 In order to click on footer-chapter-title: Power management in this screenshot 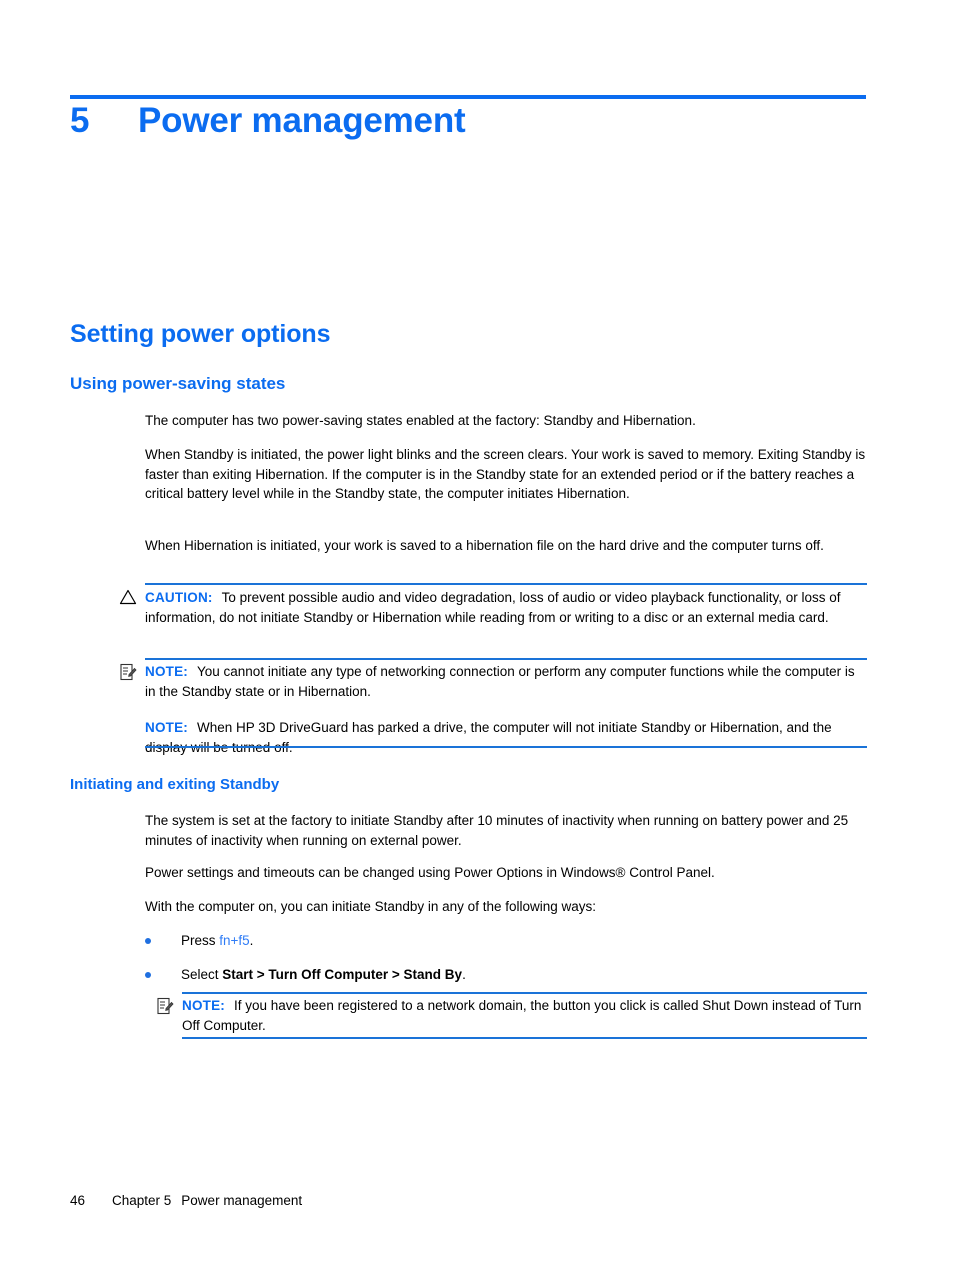, I will do `click(242, 1200)`.